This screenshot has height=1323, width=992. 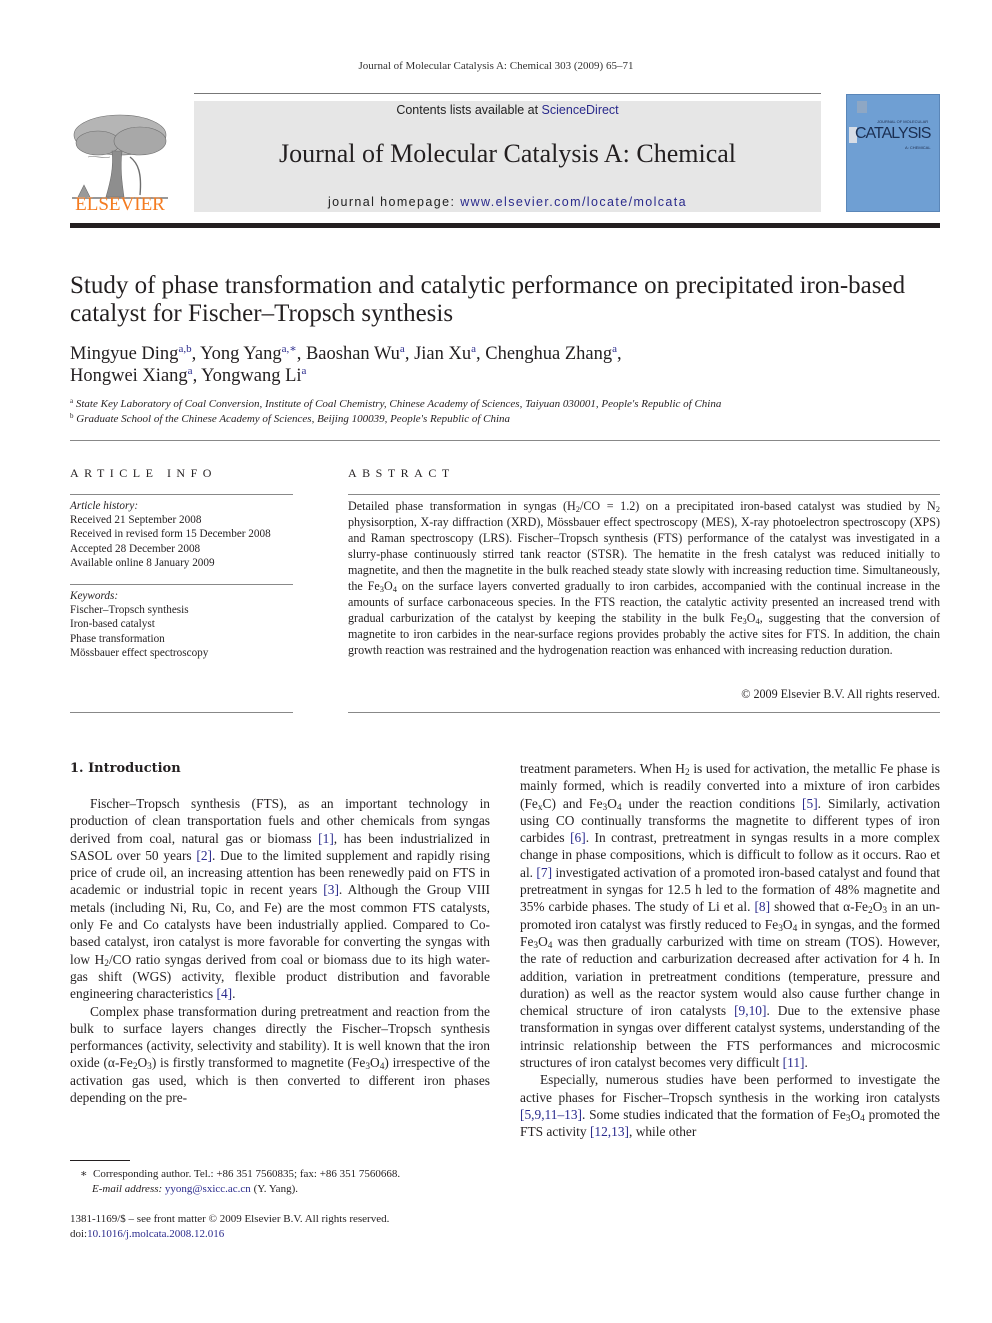 I want to click on doi-link: 10.1016/j.molcata.2008.12.016, so click(x=155, y=1234).